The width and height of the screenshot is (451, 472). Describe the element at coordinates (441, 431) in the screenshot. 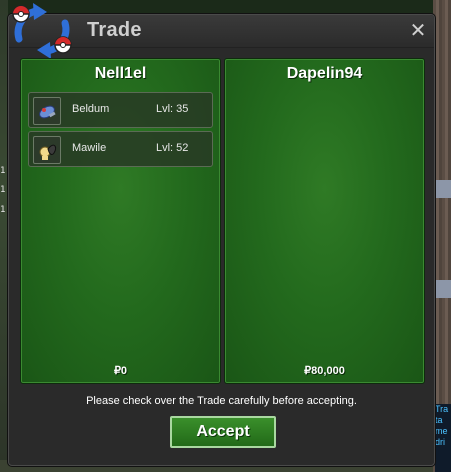

I see `chat-line: me` at that location.